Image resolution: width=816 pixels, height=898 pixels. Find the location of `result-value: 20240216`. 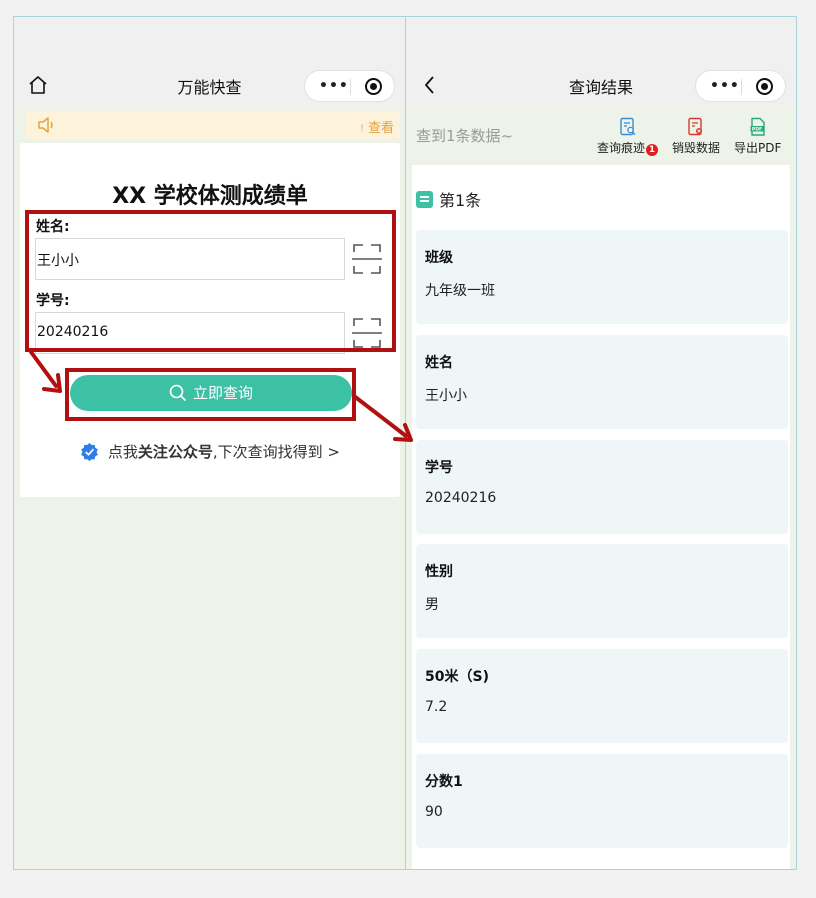

result-value: 20240216 is located at coordinates (461, 498).